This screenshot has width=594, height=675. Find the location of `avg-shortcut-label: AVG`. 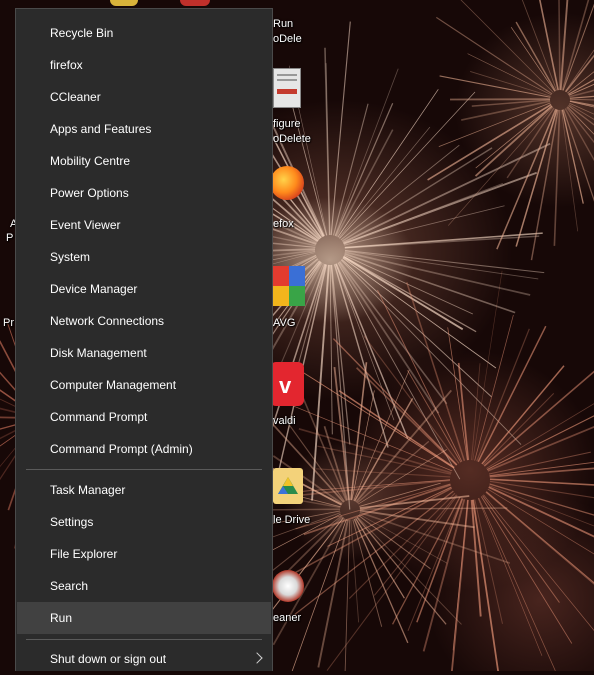

avg-shortcut-label: AVG is located at coordinates (284, 323).